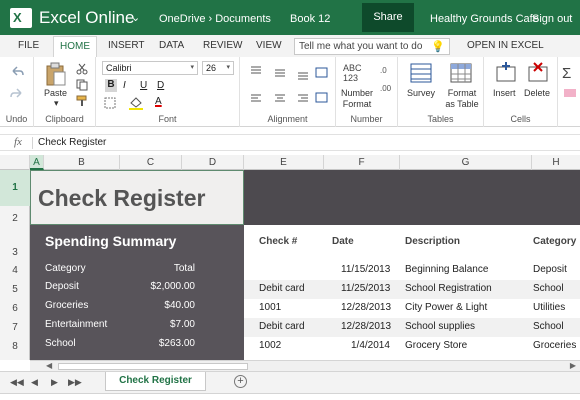 Image resolution: width=580 pixels, height=400 pixels. I want to click on scroll-right-icon: ▶, so click(573, 365).